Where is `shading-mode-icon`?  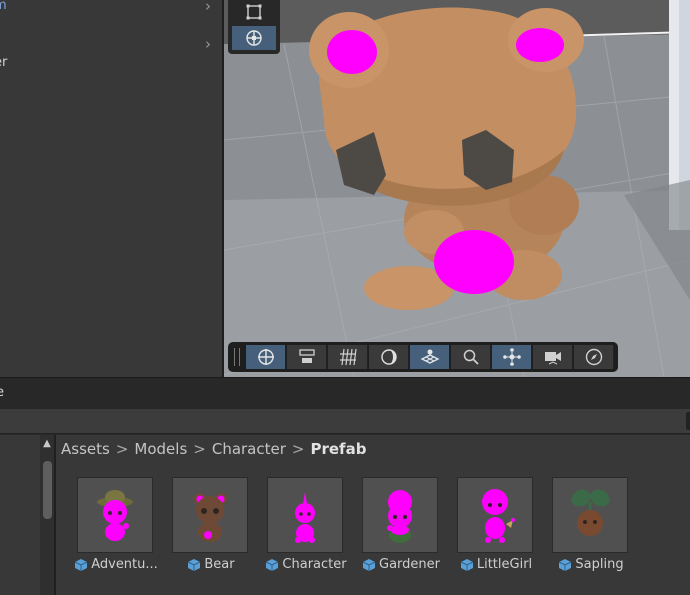
shading-mode-icon is located at coordinates (388, 357).